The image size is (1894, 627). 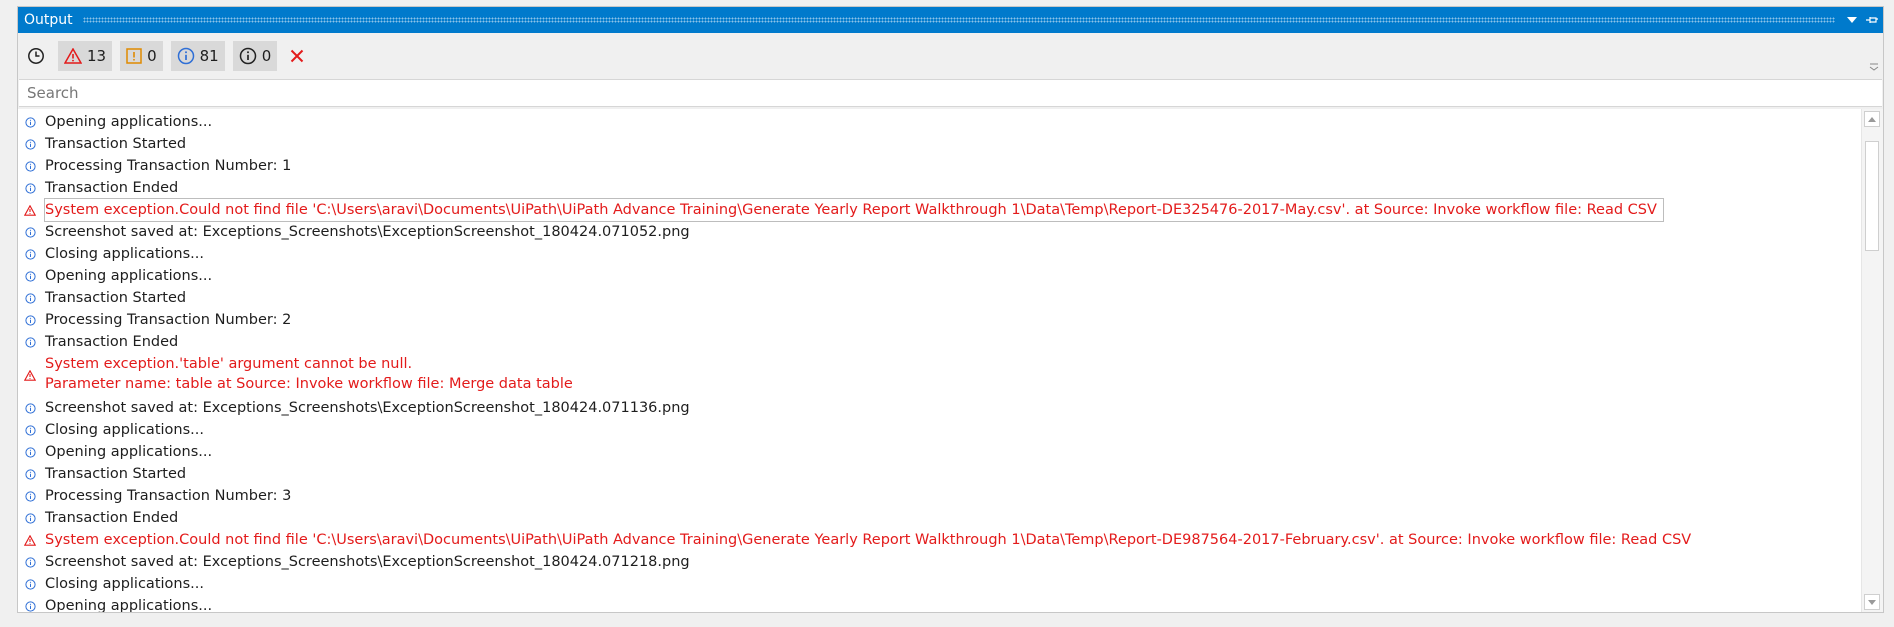 I want to click on warnings-filter-button: 0, so click(x=141, y=56).